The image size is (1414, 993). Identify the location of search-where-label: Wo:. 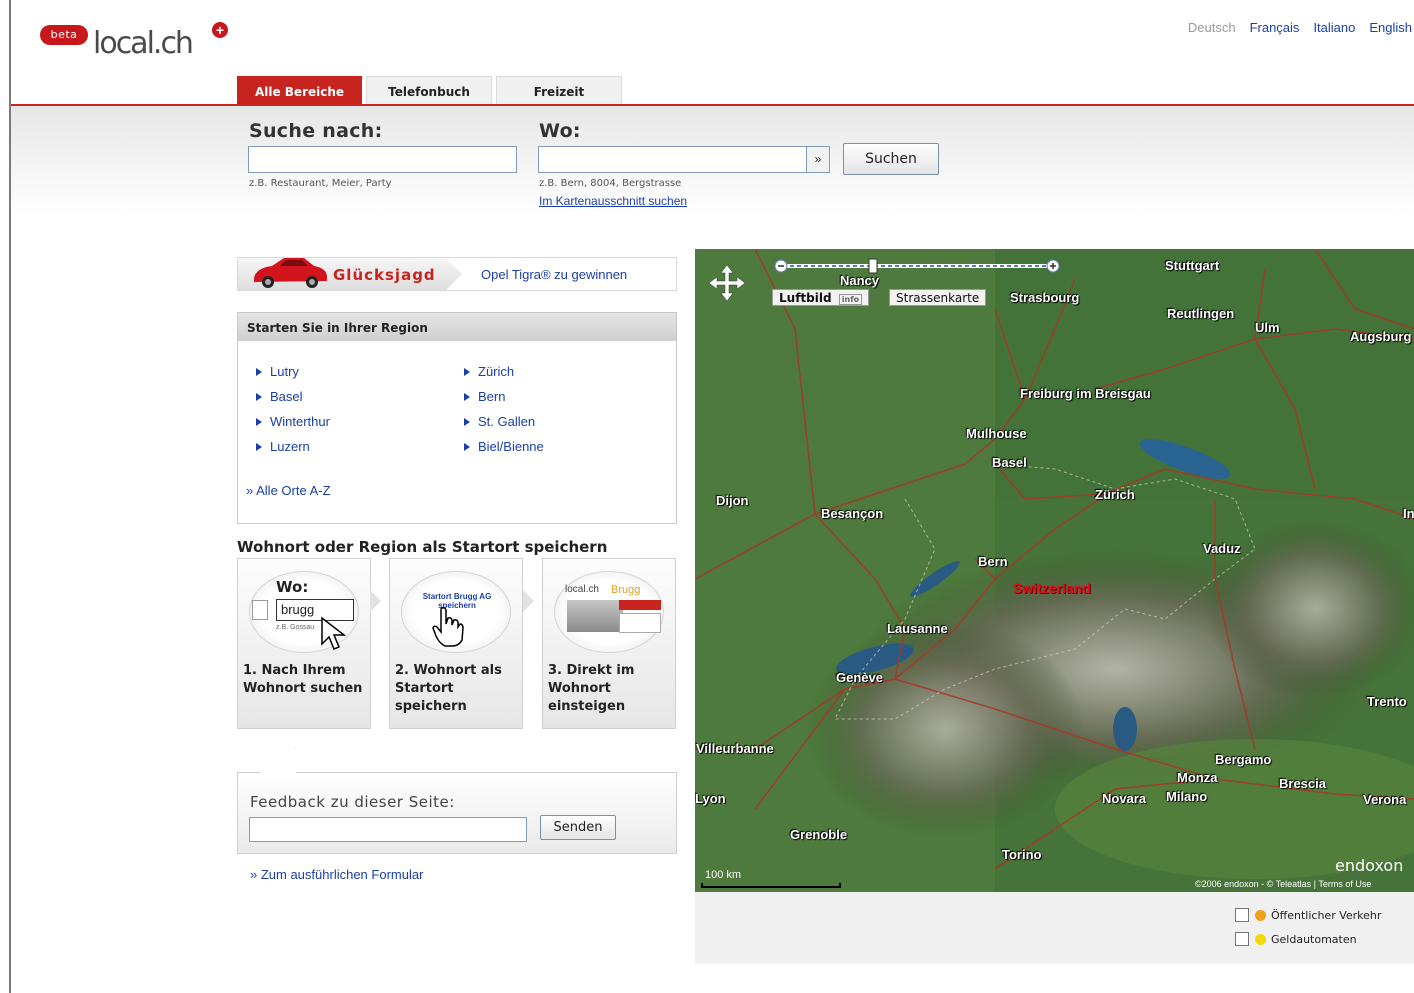
(560, 131).